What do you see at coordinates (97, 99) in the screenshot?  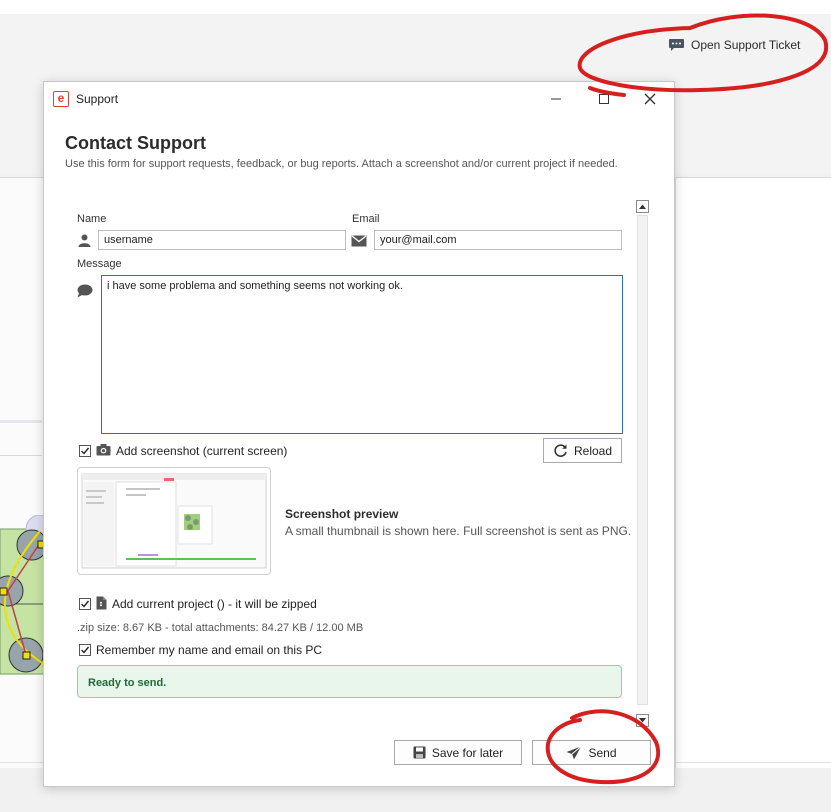 I see `dialog-title: Support` at bounding box center [97, 99].